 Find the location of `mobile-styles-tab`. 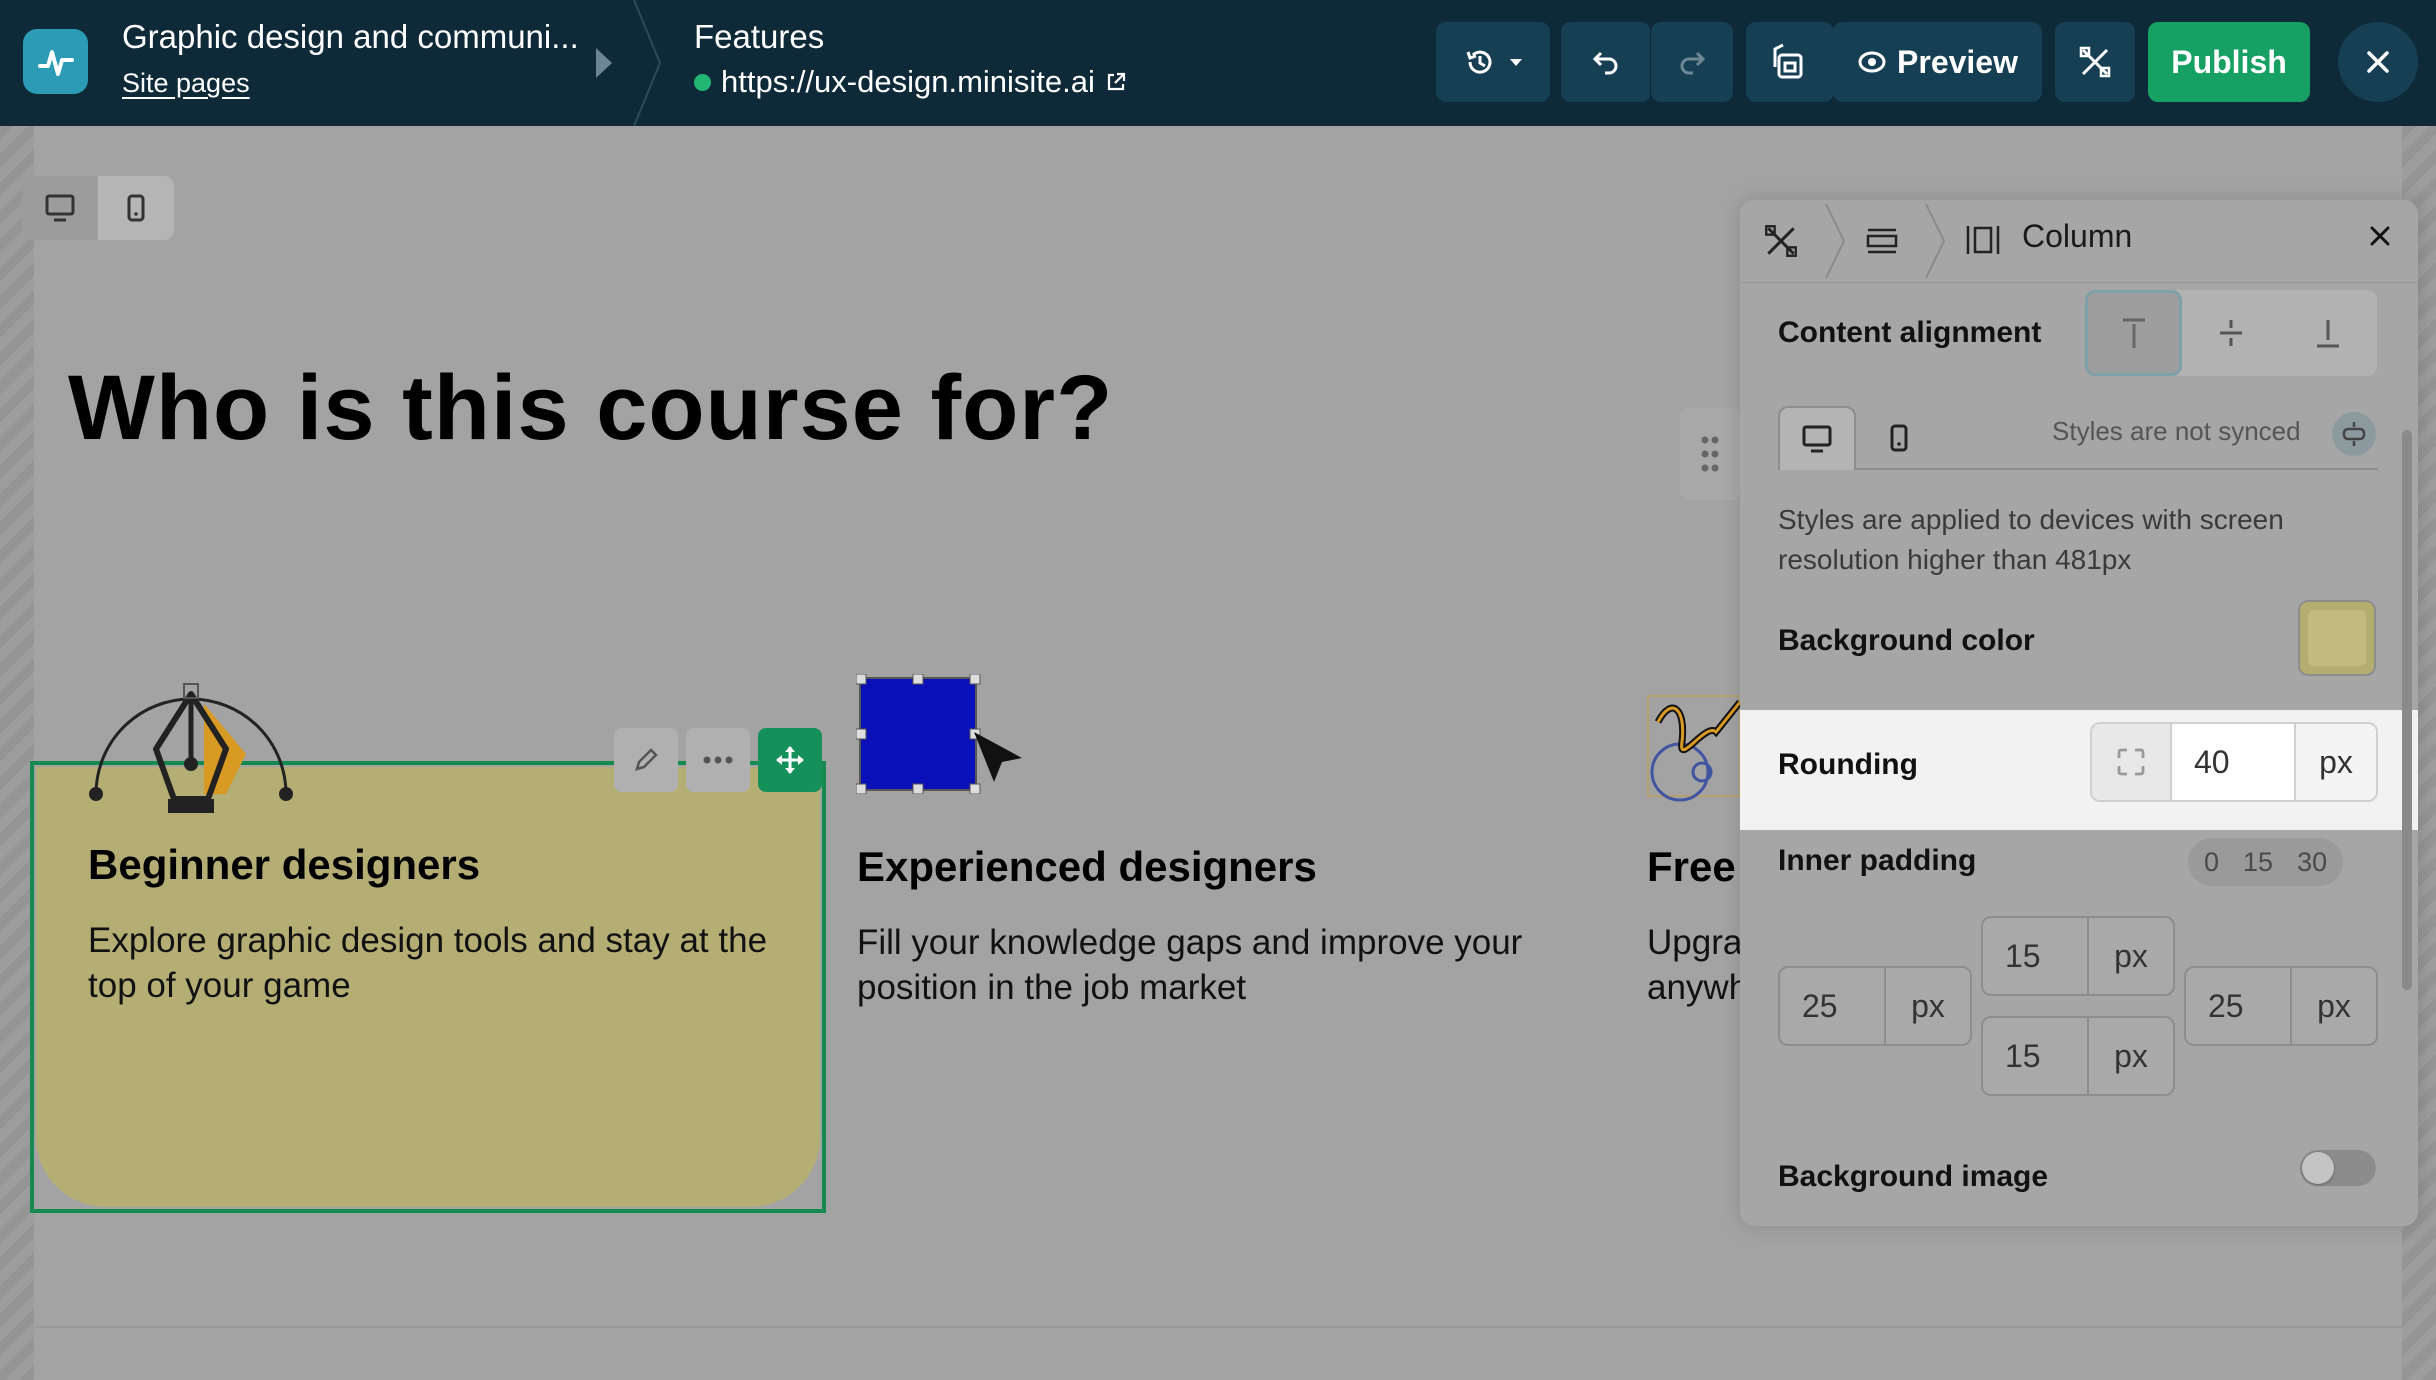

mobile-styles-tab is located at coordinates (1899, 438).